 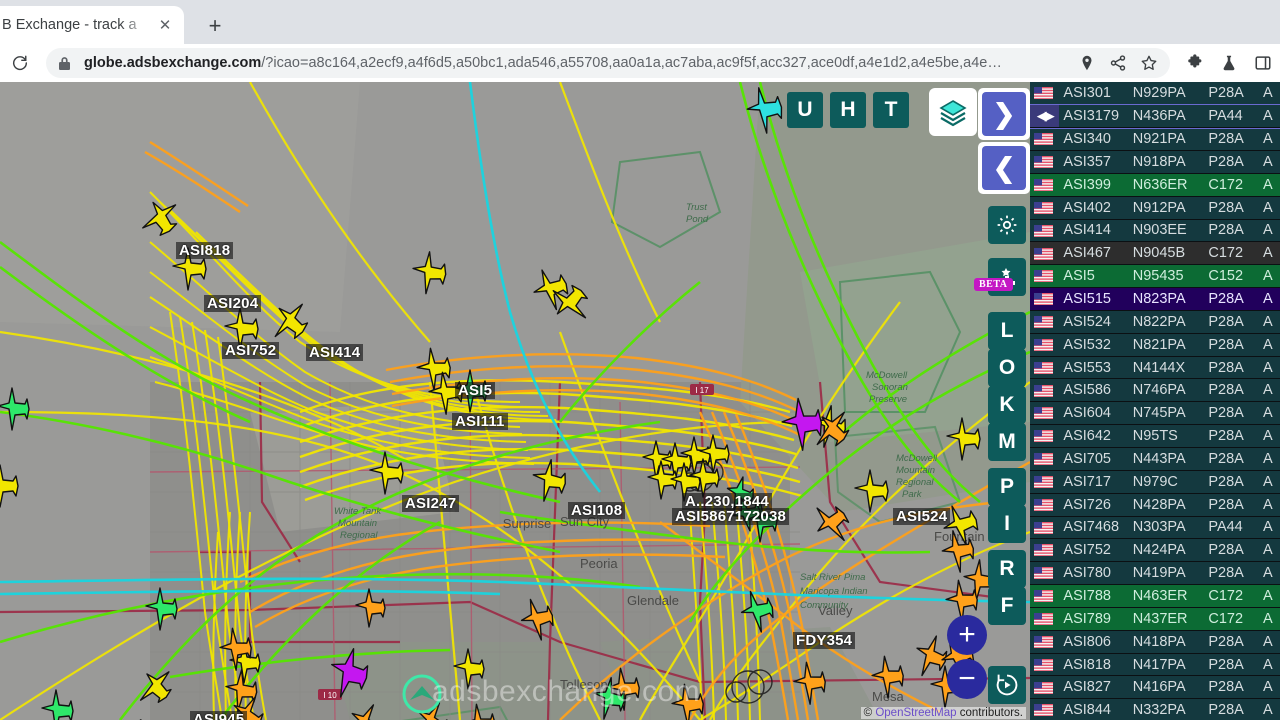 I want to click on table-row: ASI467 N9045B C172 A, so click(x=1155, y=253).